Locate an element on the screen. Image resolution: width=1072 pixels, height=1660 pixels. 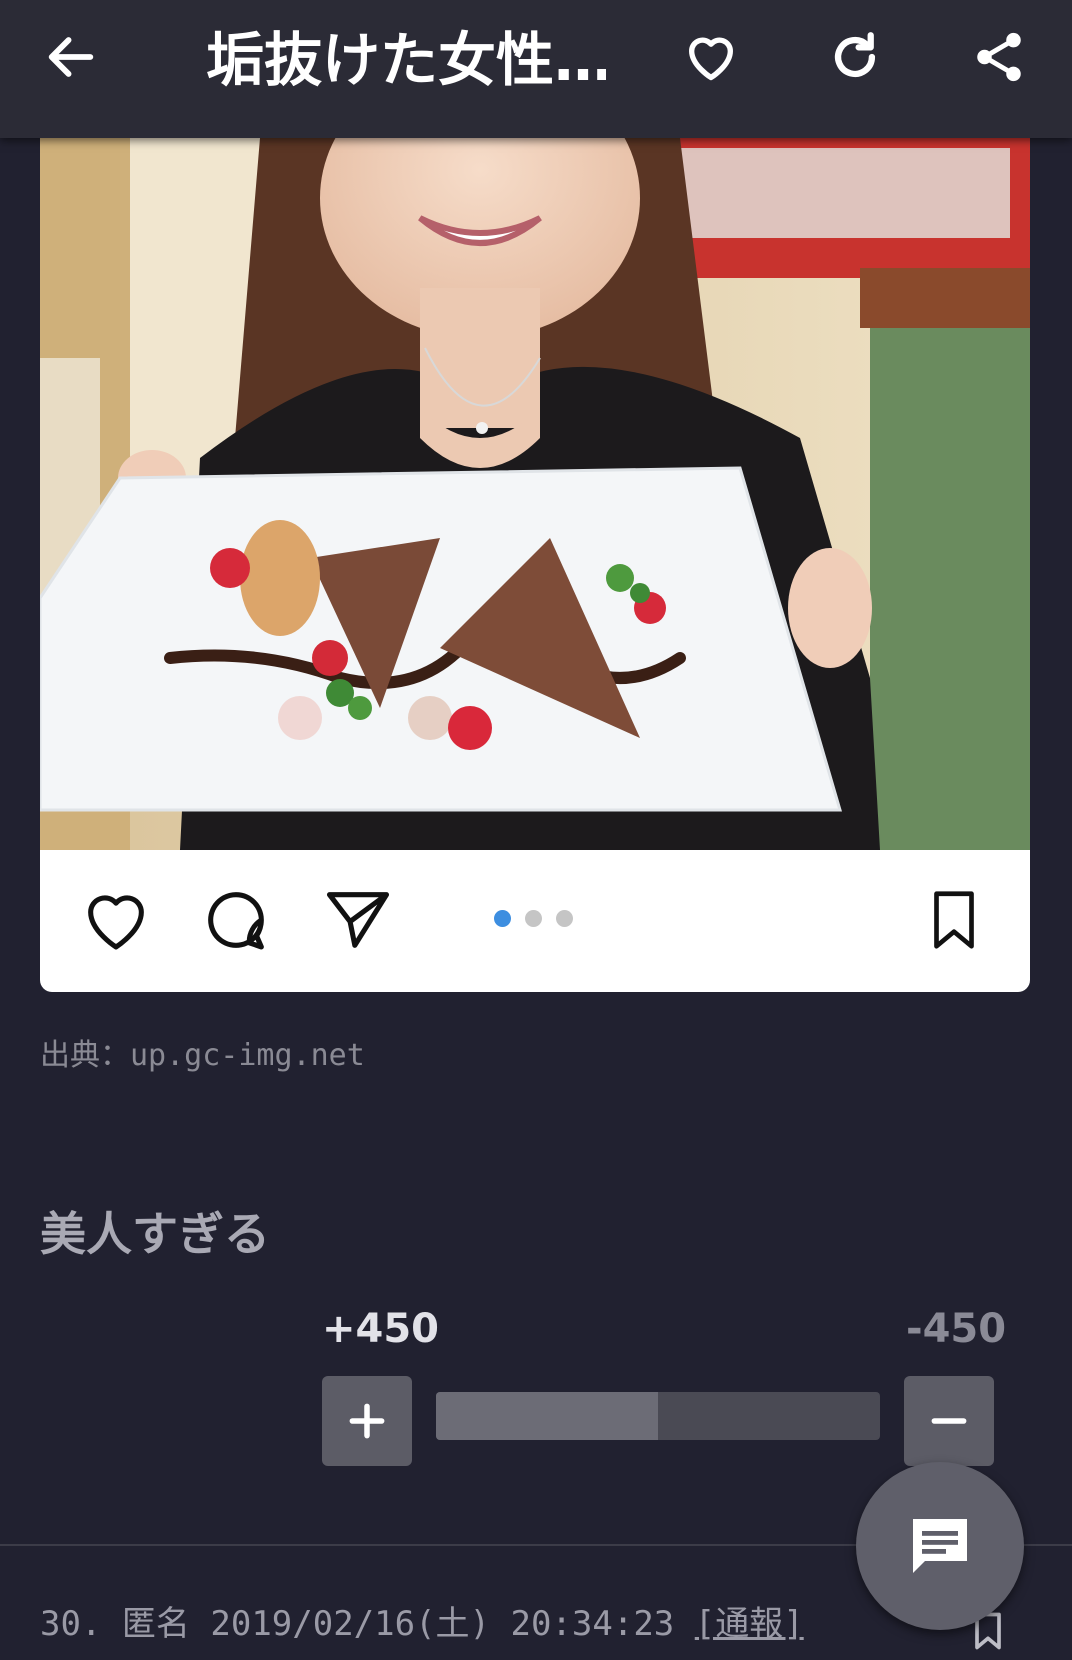
like-button is located at coordinates (116, 920).